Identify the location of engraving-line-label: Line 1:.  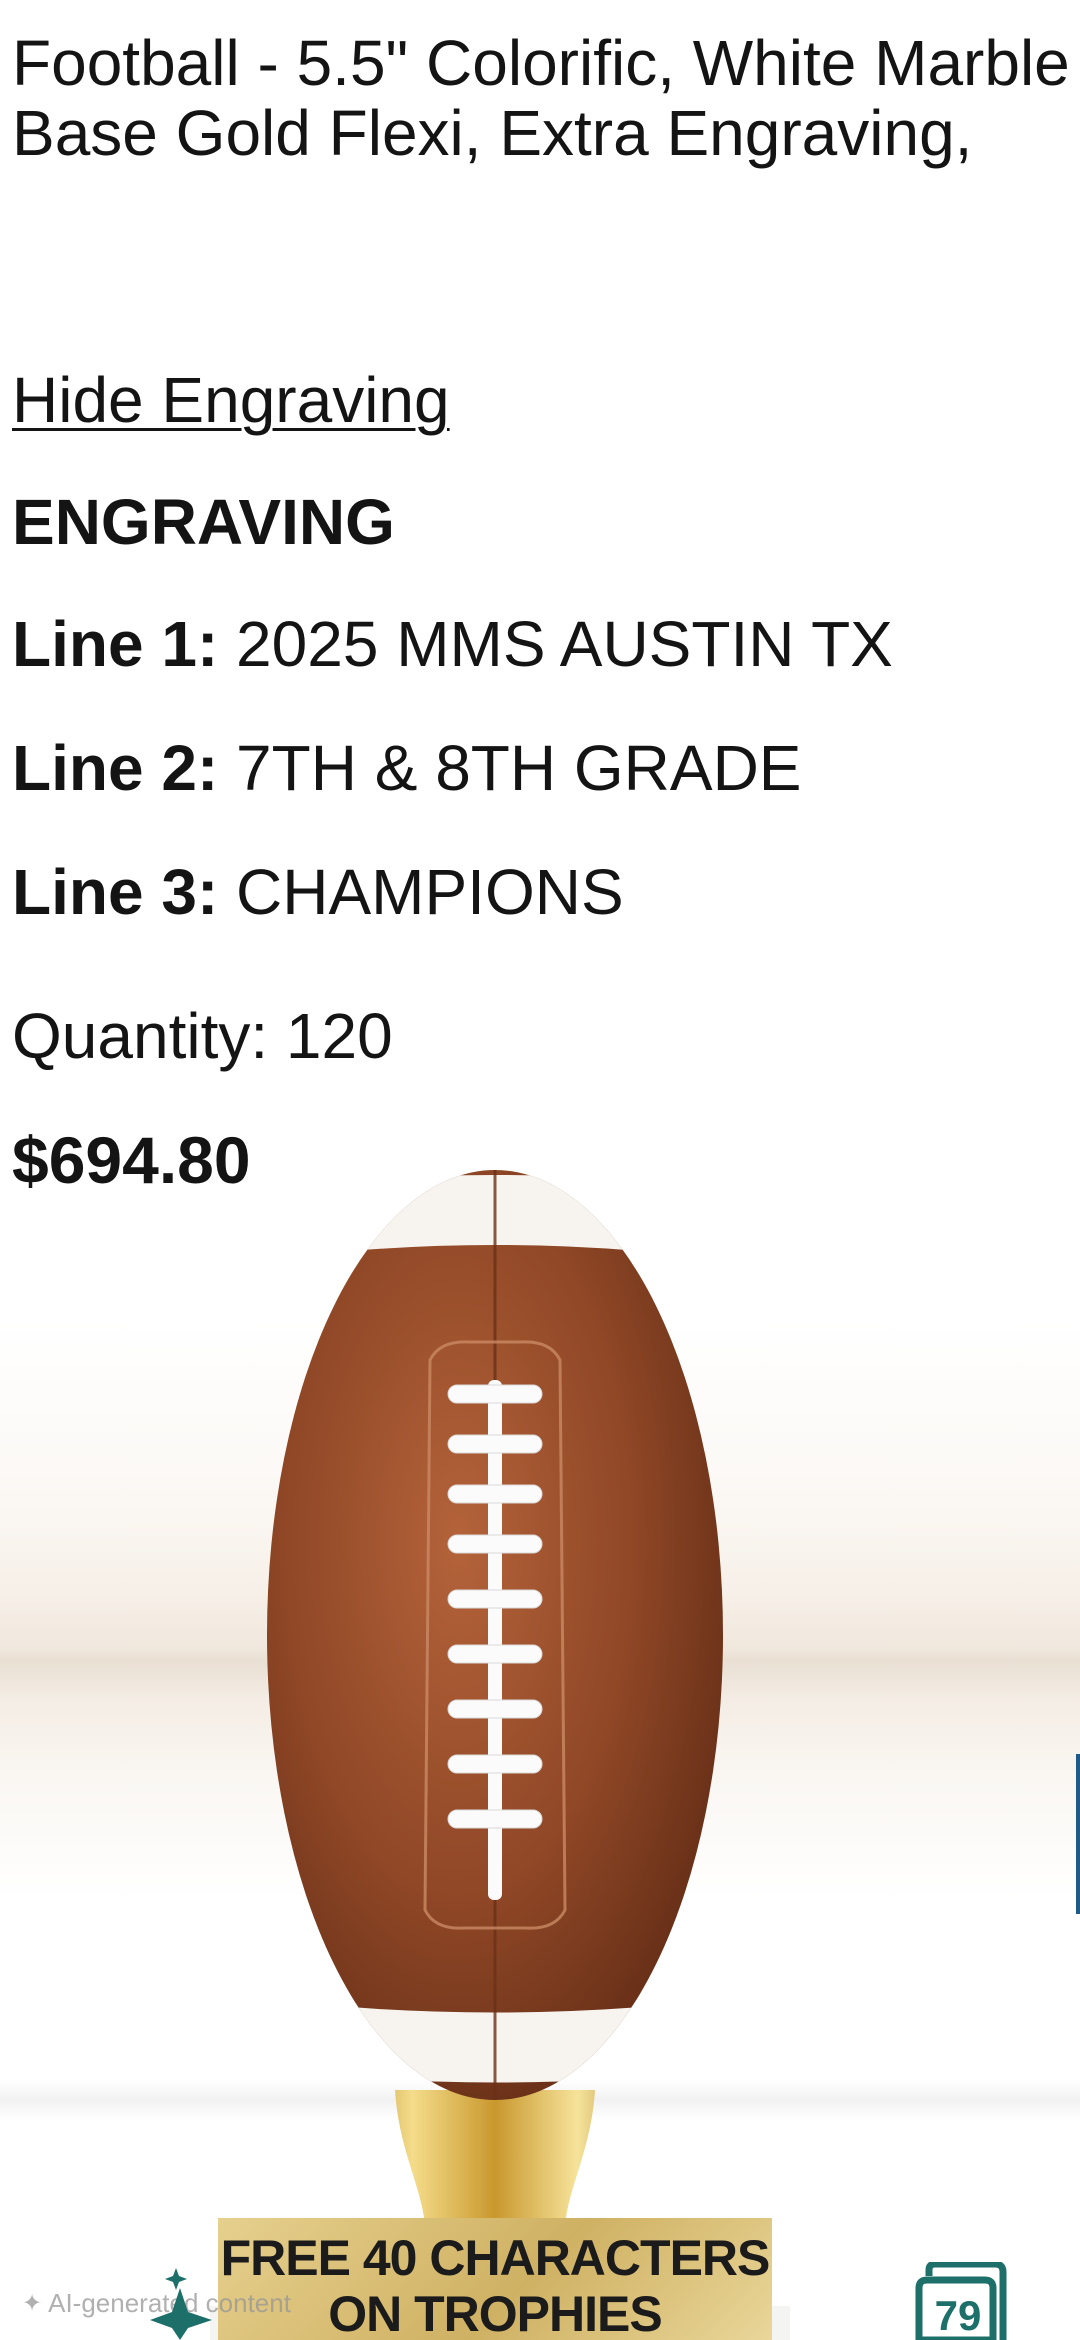
(115, 644).